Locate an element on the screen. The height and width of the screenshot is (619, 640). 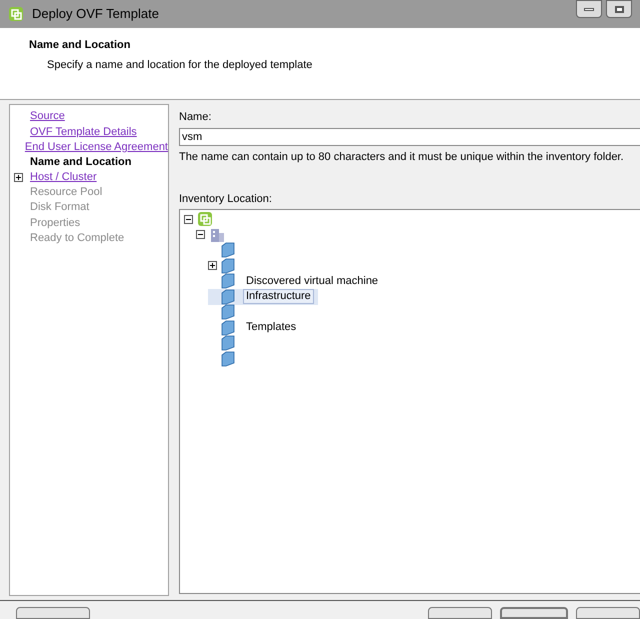
wizard-step: Source is located at coordinates (47, 116).